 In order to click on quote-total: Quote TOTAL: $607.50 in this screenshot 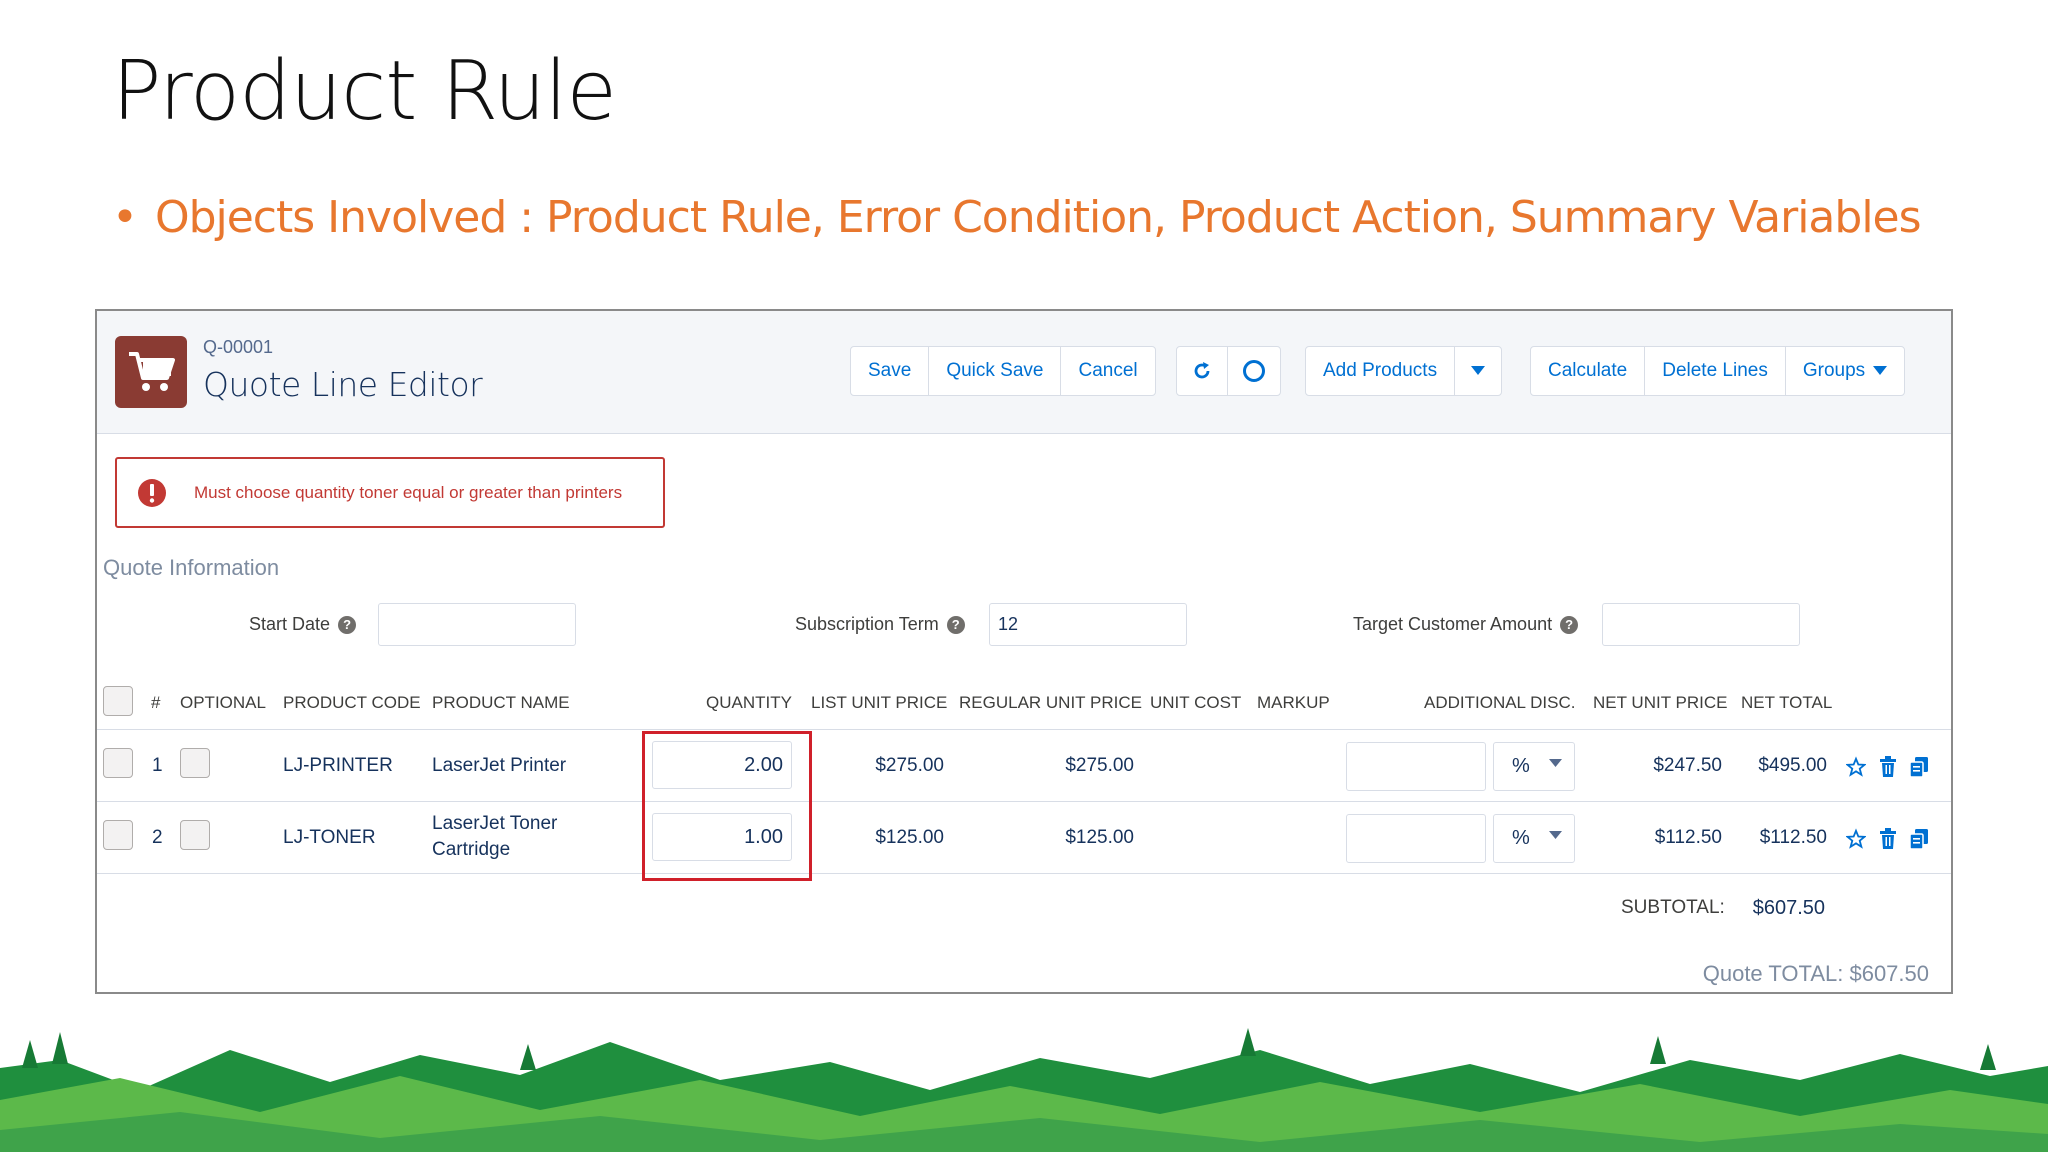, I will do `click(1815, 973)`.